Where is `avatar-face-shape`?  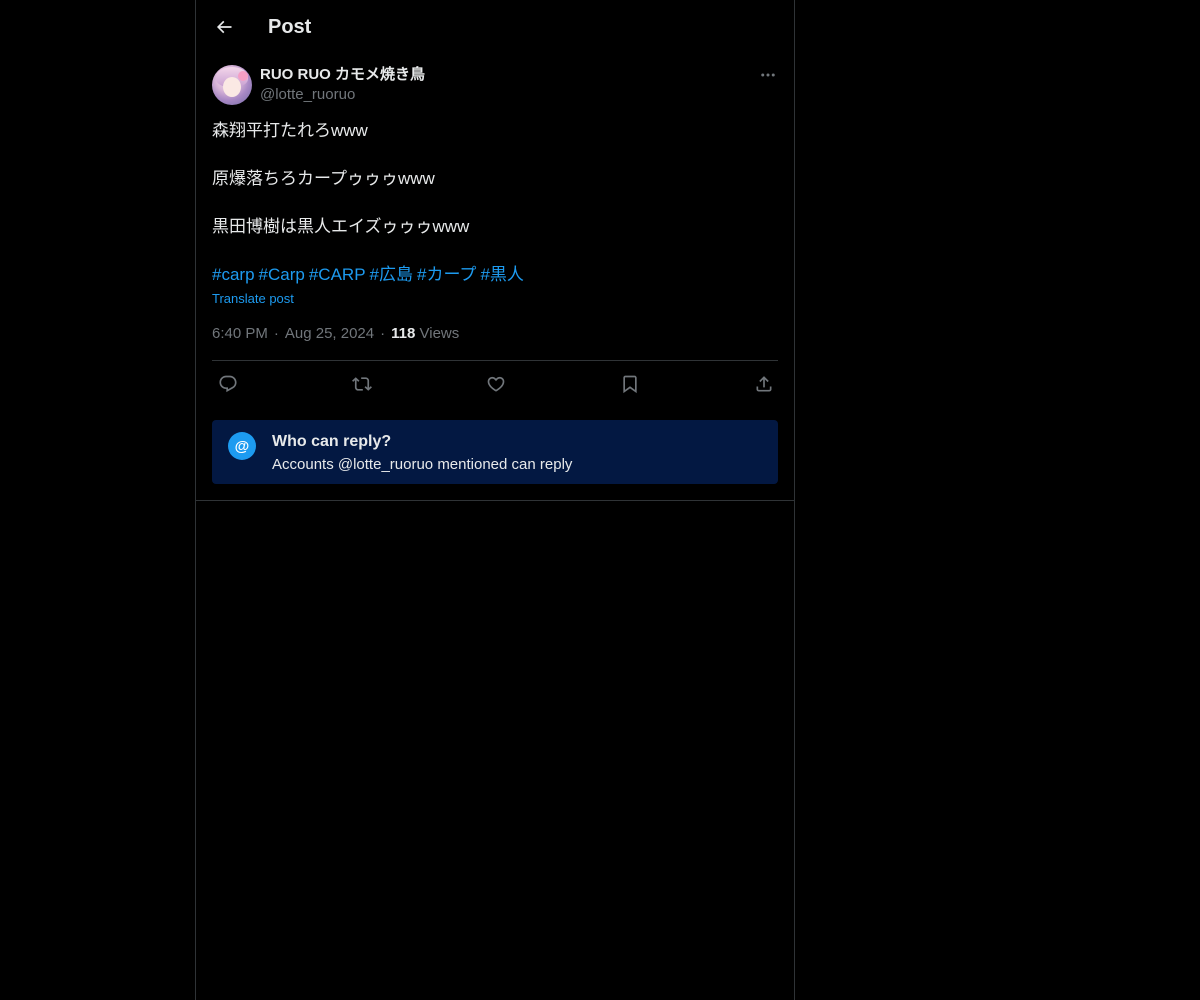 avatar-face-shape is located at coordinates (232, 87).